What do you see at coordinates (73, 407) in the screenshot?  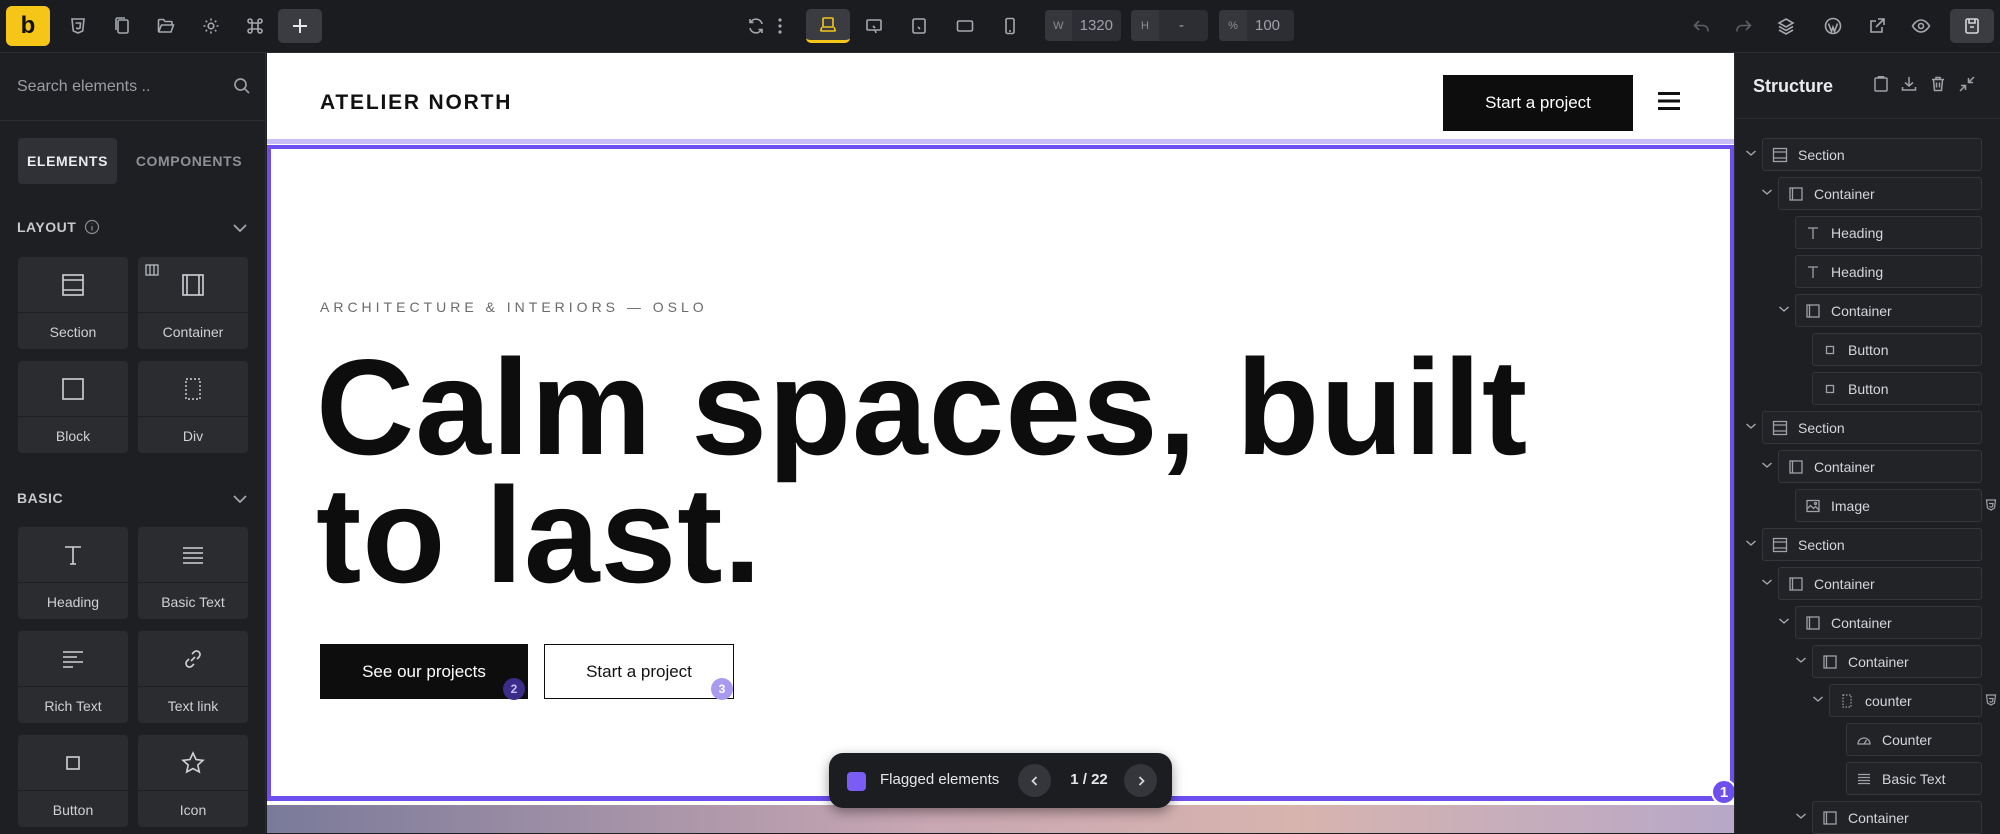 I see `element-block: Block` at bounding box center [73, 407].